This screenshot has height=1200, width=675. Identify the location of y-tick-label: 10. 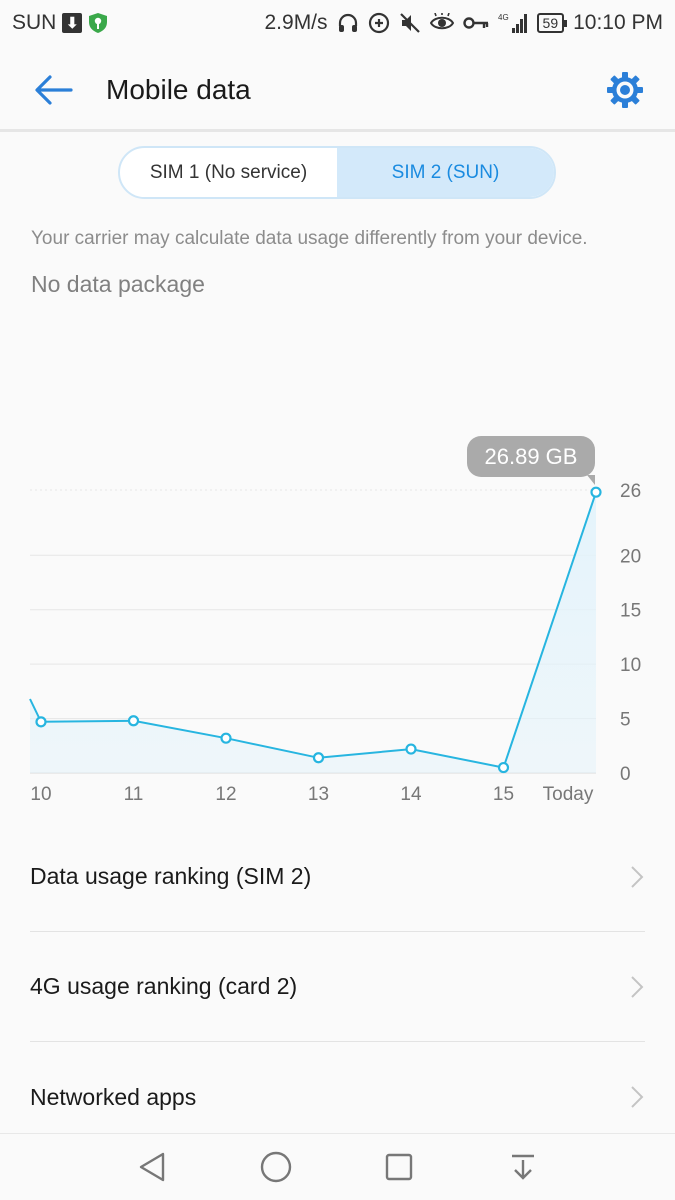
(630, 665).